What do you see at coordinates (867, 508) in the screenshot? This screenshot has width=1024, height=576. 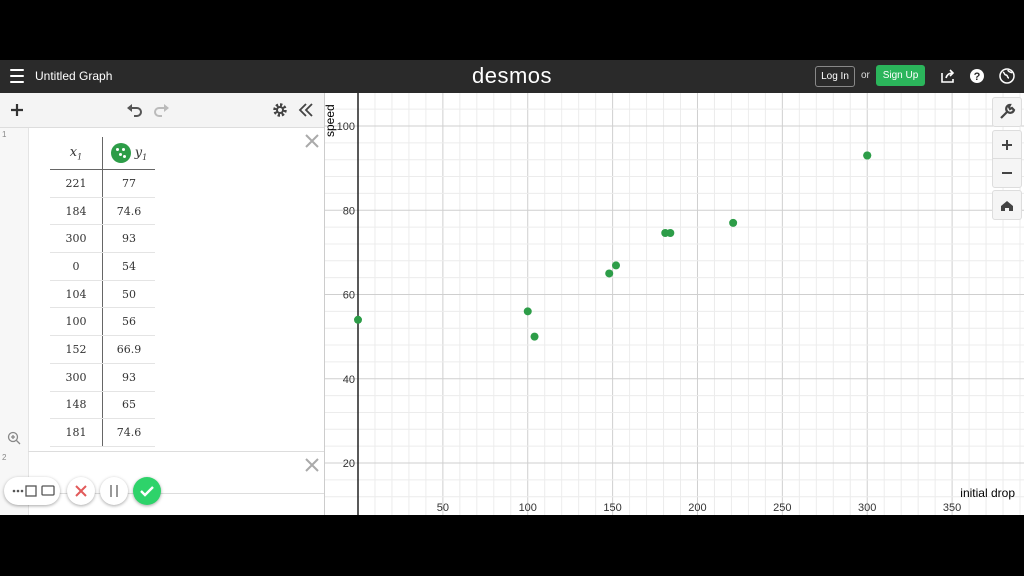 I see `x-tick-label: 300` at bounding box center [867, 508].